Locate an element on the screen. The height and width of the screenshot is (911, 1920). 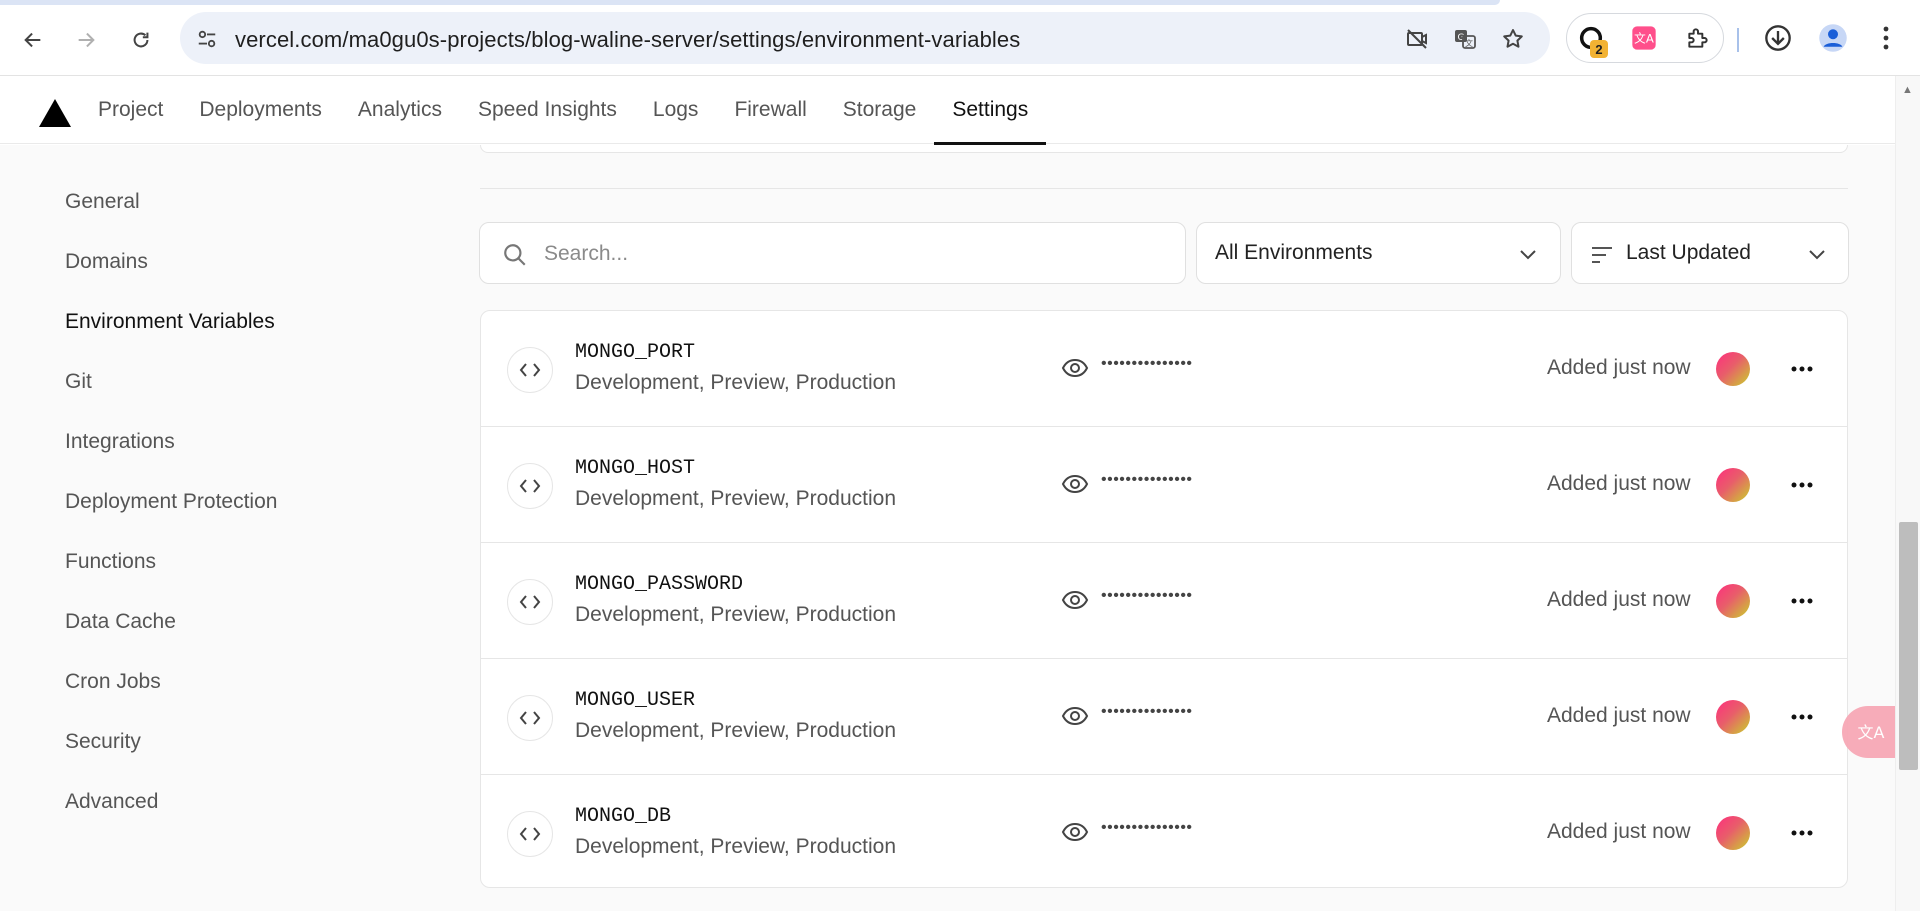
tab-analytics: Analytics is located at coordinates (400, 110).